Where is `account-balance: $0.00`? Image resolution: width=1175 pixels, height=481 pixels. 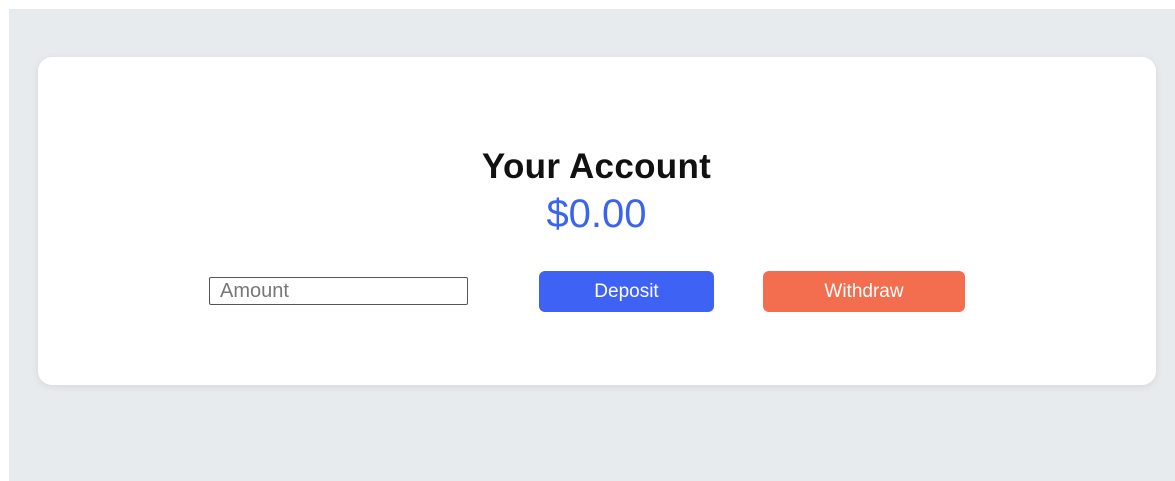
account-balance: $0.00 is located at coordinates (596, 214).